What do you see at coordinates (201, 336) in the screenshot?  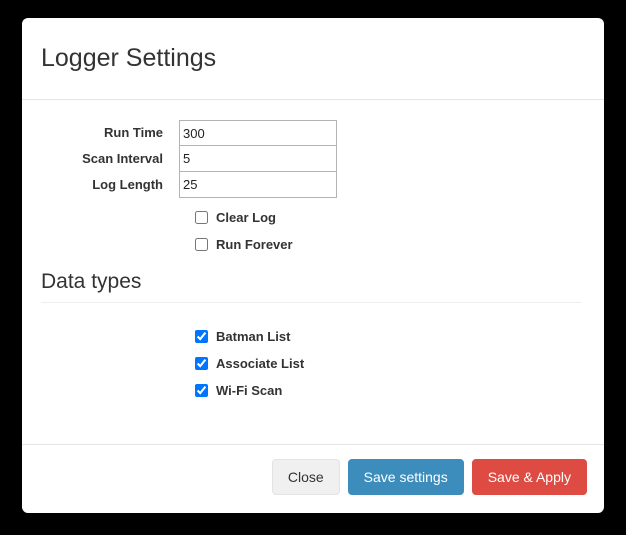 I see `batman-list-checkbox` at bounding box center [201, 336].